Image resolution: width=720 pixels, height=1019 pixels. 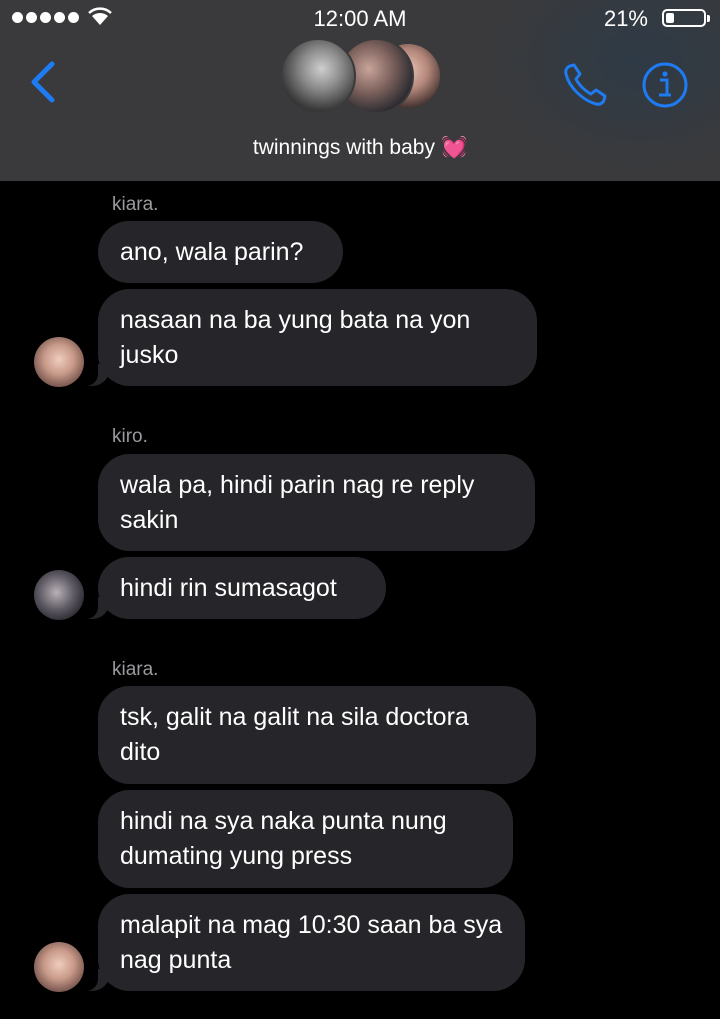 What do you see at coordinates (294, 734) in the screenshot?
I see `message-text: tsk, galit na galit na sila doctora dito` at bounding box center [294, 734].